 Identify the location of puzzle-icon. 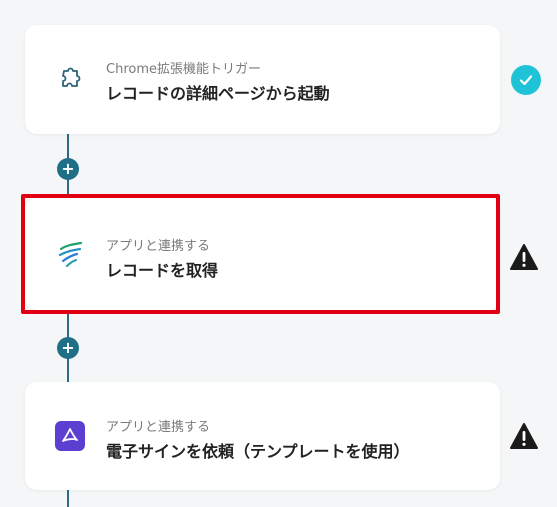
(70, 80).